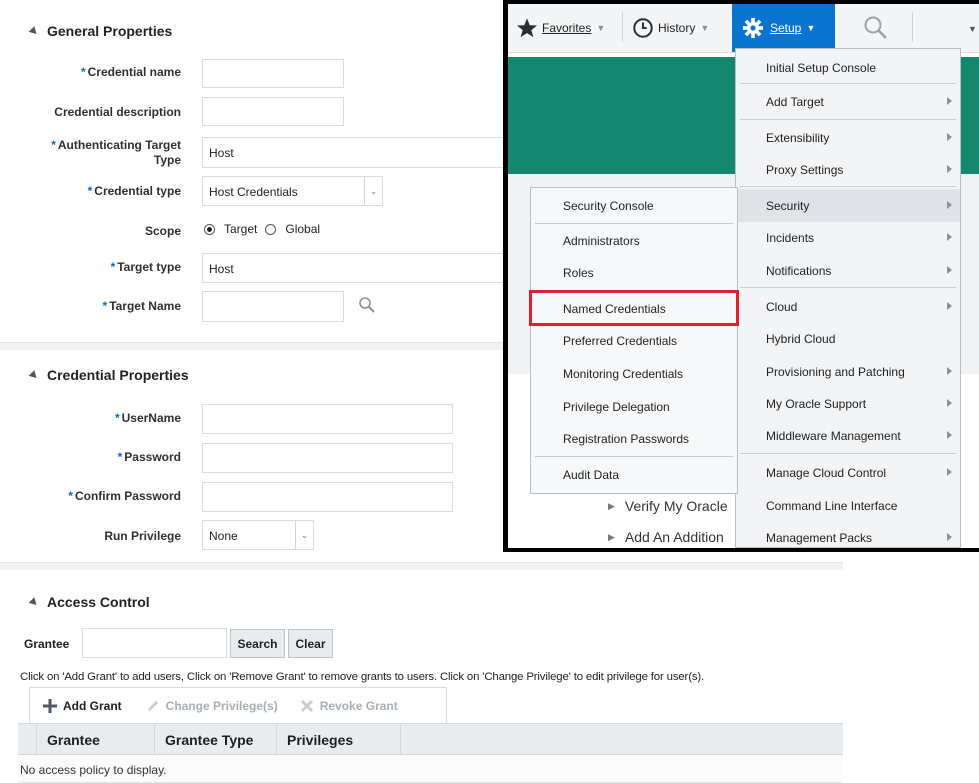  I want to click on background-link-add: ▶ Add An Addition, so click(666, 537).